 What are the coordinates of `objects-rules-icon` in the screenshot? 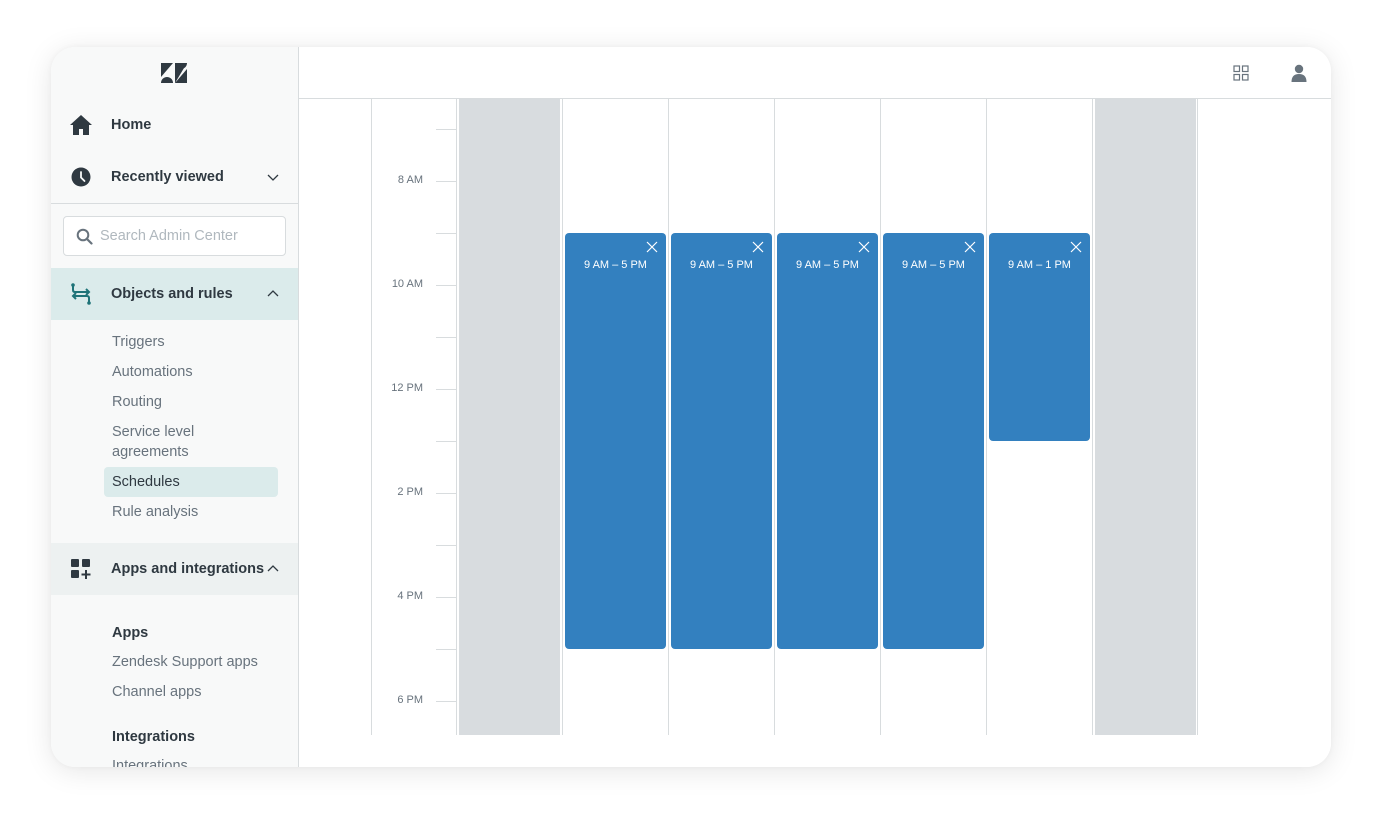 It's located at (81, 294).